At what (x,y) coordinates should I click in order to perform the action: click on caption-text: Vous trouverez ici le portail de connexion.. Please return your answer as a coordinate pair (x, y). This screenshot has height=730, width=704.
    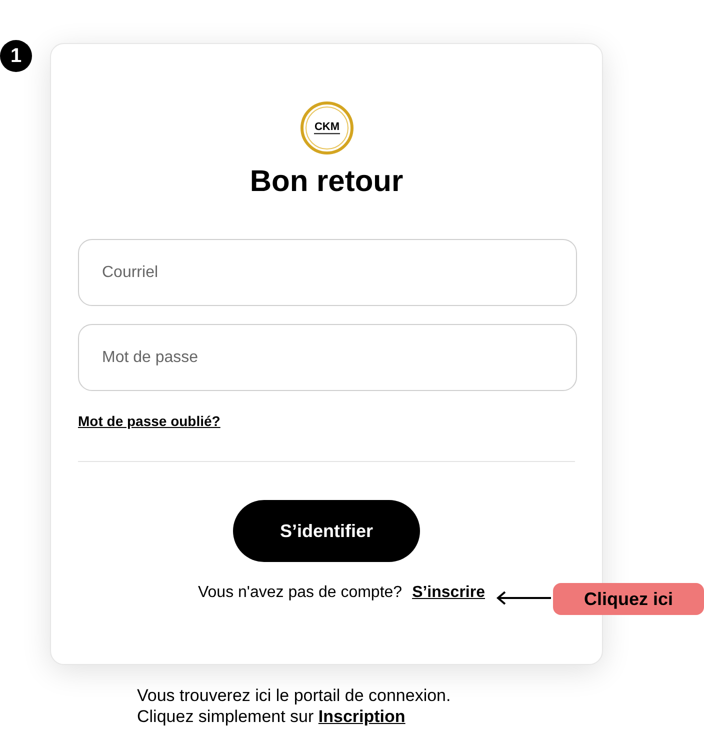
    Looking at the image, I should click on (294, 695).